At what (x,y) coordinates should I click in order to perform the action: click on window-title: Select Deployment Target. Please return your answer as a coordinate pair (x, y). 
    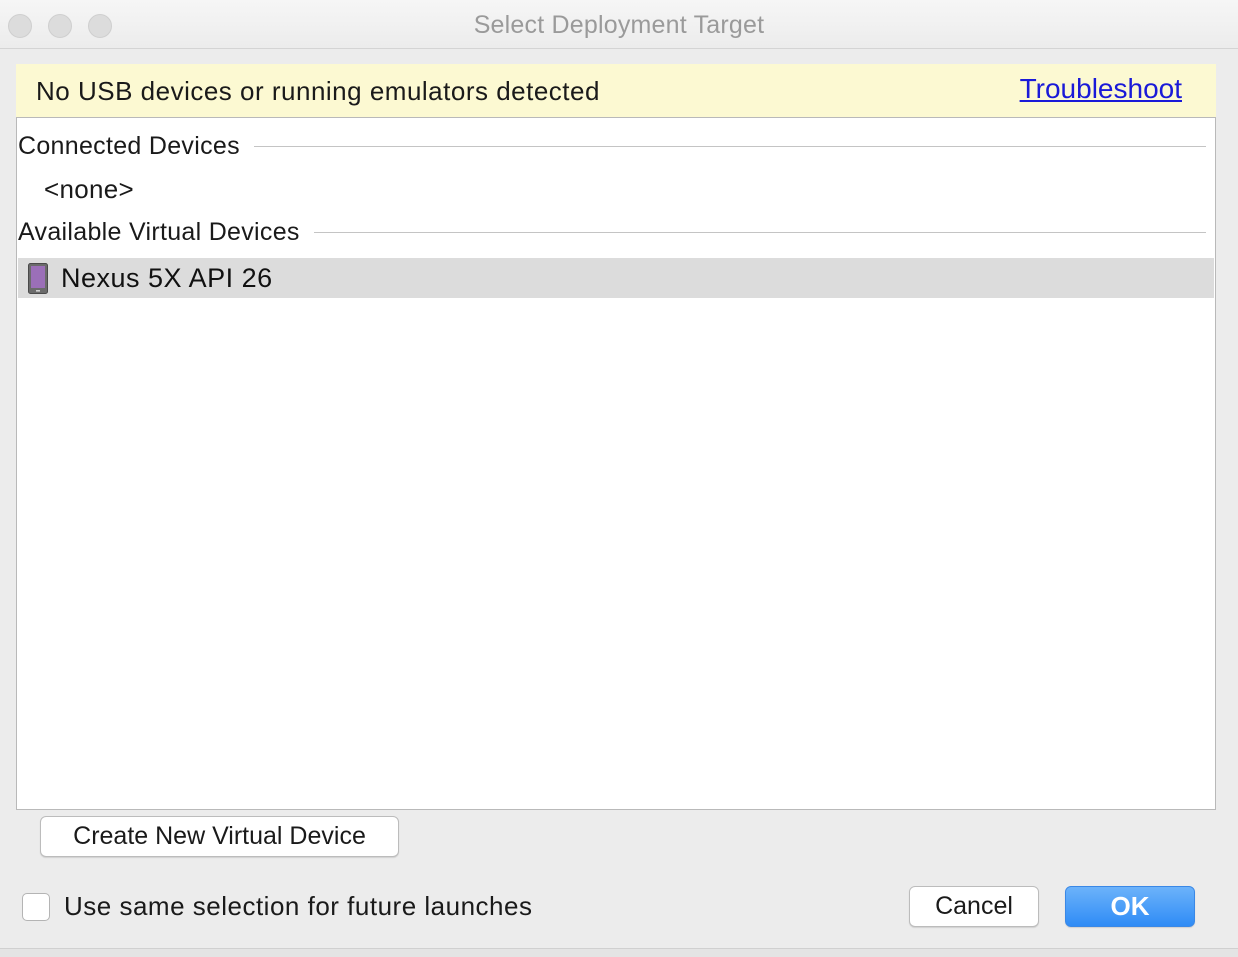
    Looking at the image, I should click on (619, 25).